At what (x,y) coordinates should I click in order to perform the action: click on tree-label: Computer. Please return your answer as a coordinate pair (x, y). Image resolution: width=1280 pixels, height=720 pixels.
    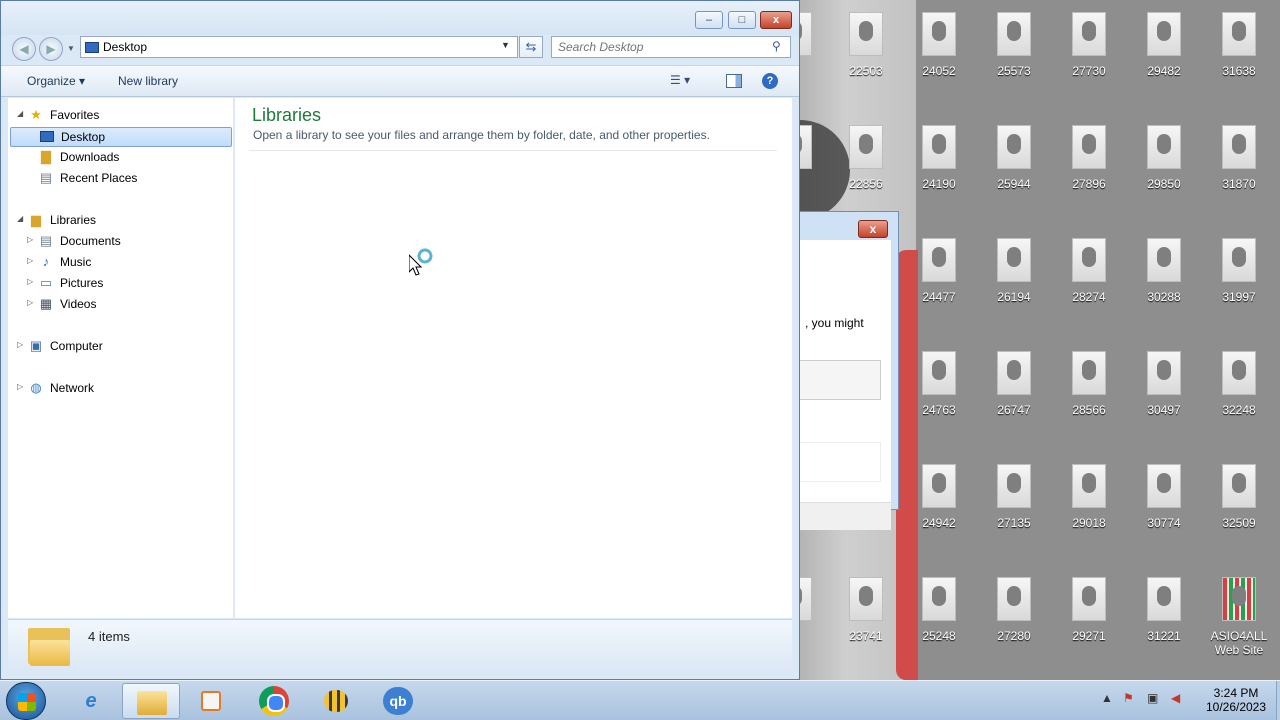
    Looking at the image, I should click on (76, 346).